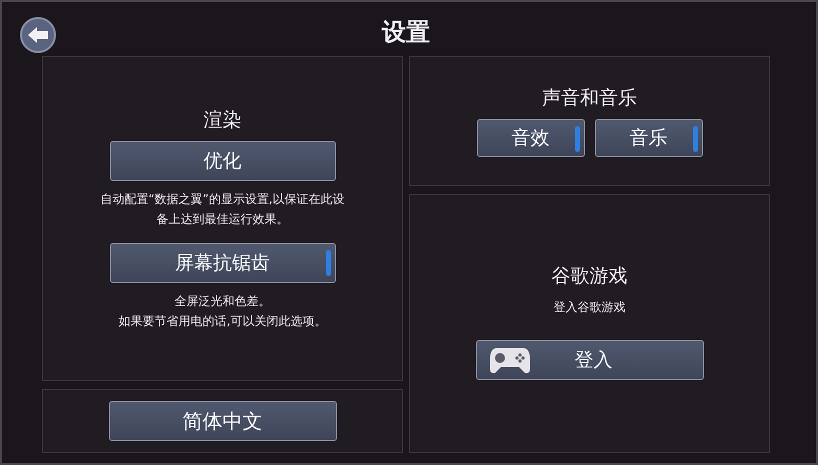 The image size is (818, 465). What do you see at coordinates (590, 307) in the screenshot?
I see `subtitle-text: 登入谷歌游戏` at bounding box center [590, 307].